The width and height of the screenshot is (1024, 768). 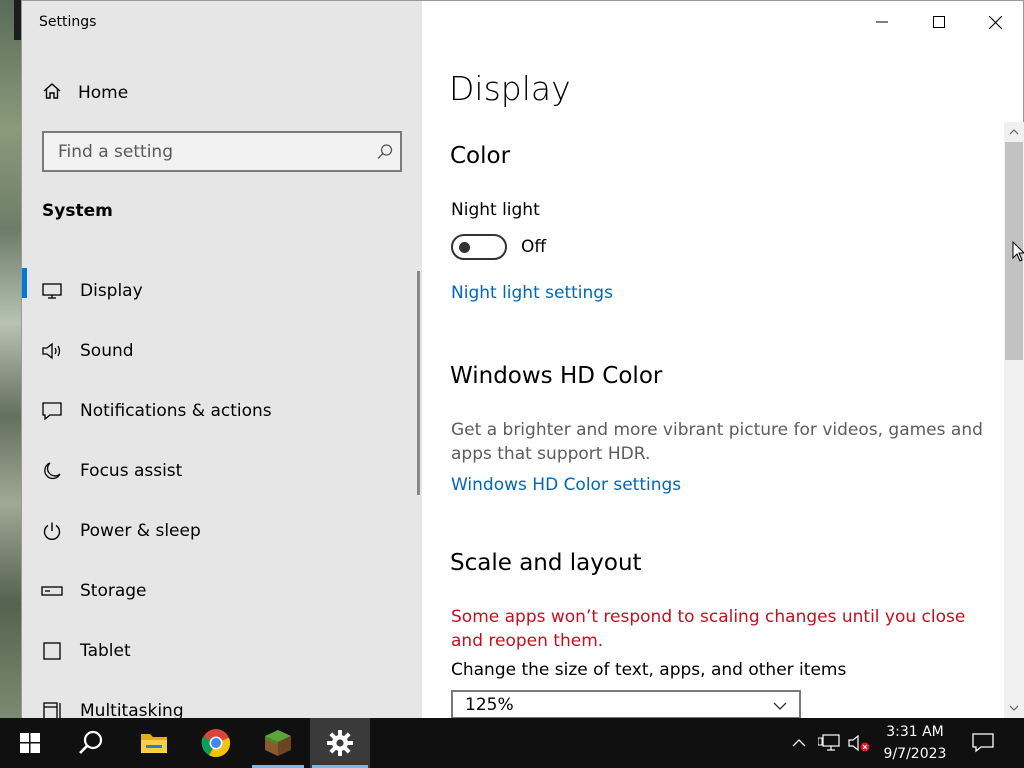 I want to click on window-title: Settings, so click(x=68, y=22).